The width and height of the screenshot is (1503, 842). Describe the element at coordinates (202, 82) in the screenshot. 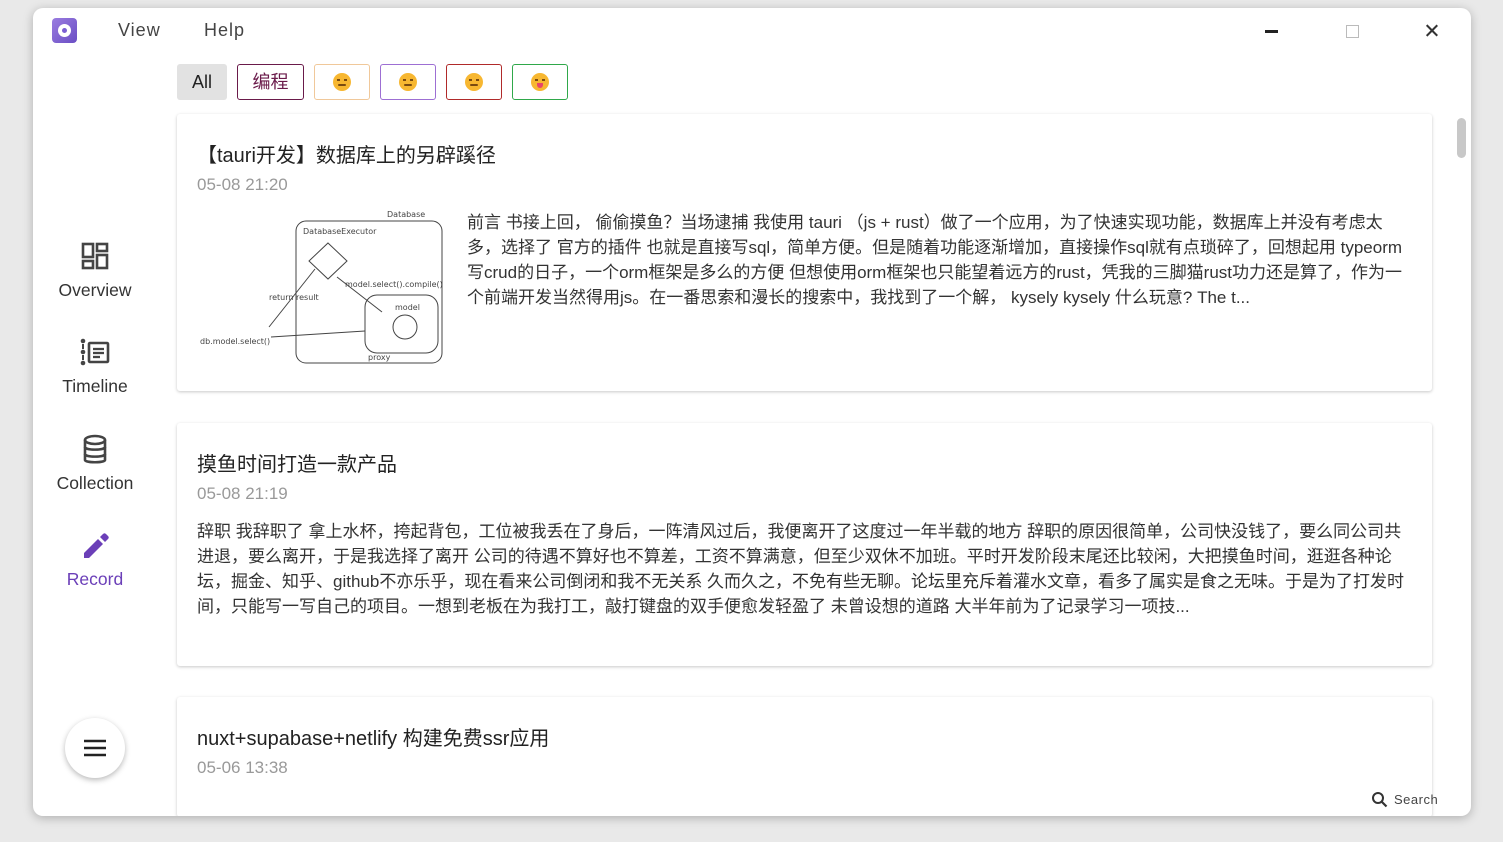

I see `filter-all: All` at that location.